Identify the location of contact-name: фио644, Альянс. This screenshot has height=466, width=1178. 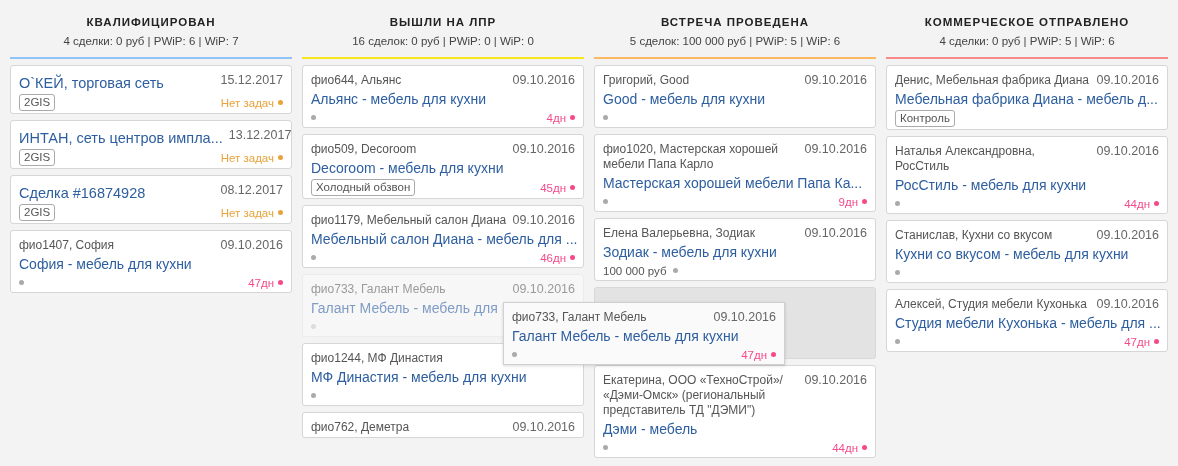
(356, 80).